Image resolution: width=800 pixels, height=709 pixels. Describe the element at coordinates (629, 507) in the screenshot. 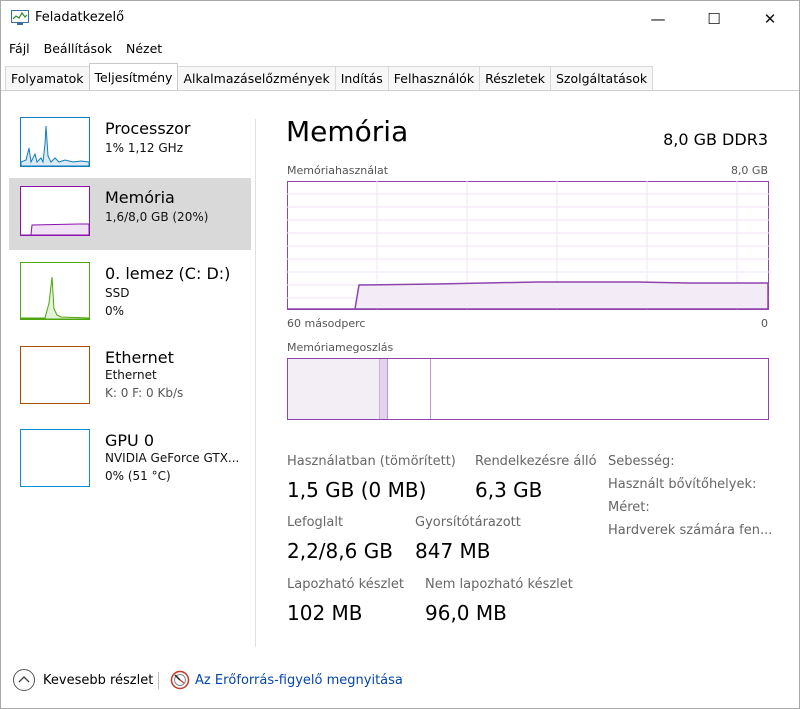

I see `form-factor-label: Méret:` at that location.